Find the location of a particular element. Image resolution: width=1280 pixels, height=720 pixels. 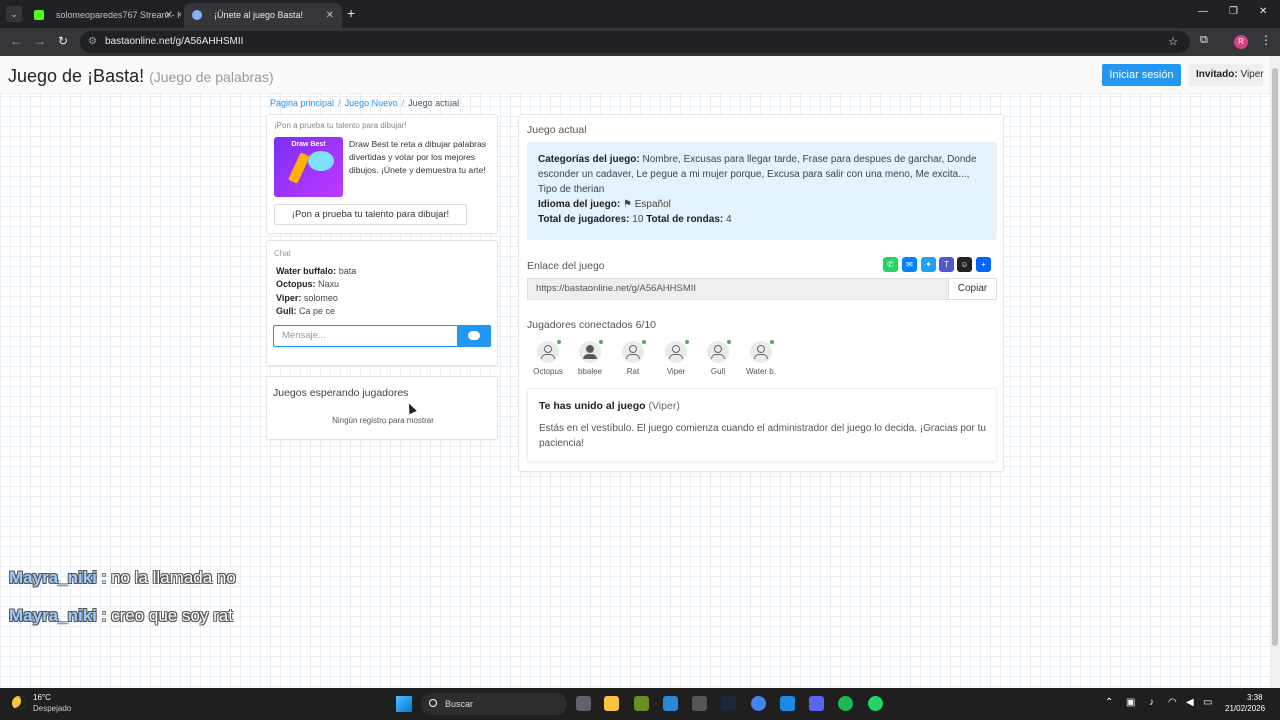

browser-tab-stream: solomeoparedes767 Stream - K ✕ is located at coordinates (103, 15).